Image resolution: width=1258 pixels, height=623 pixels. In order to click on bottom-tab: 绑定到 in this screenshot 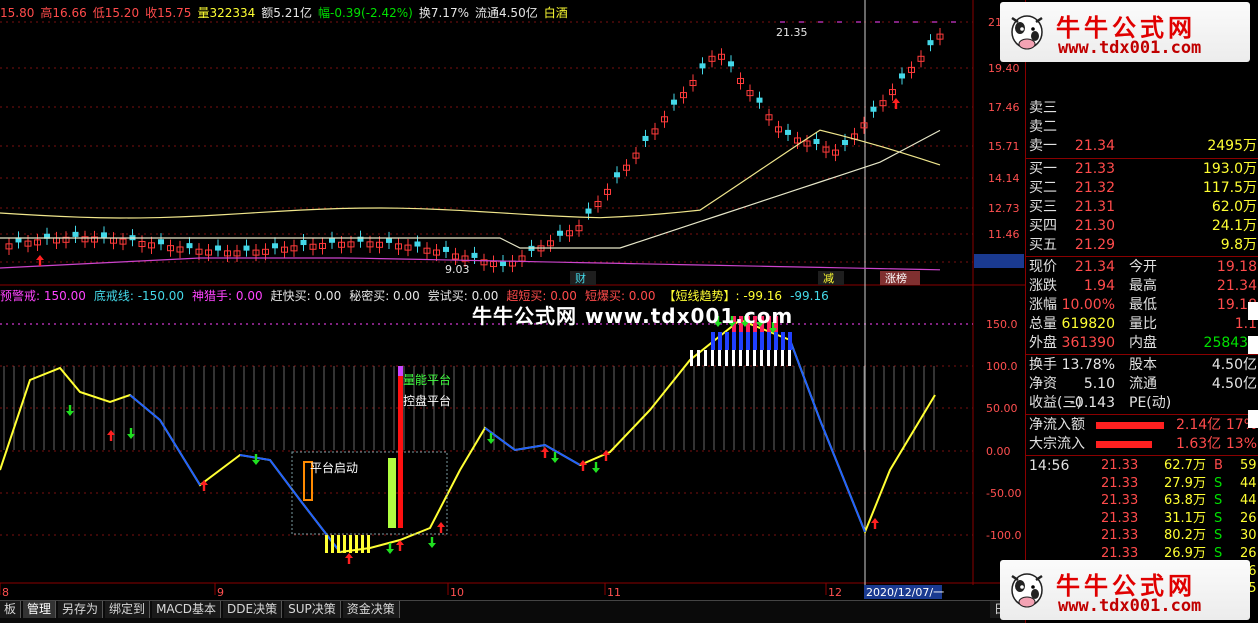, I will do `click(128, 609)`.